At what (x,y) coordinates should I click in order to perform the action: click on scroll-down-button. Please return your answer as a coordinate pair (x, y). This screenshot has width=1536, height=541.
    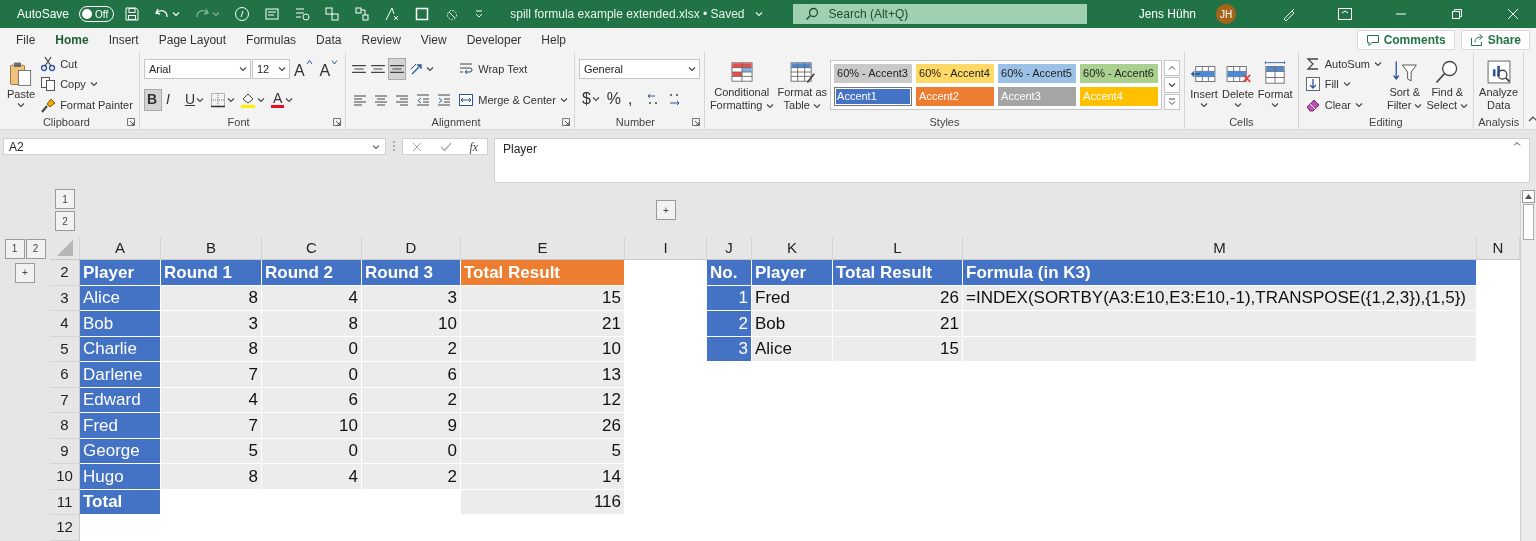
    Looking at the image, I should click on (1172, 84).